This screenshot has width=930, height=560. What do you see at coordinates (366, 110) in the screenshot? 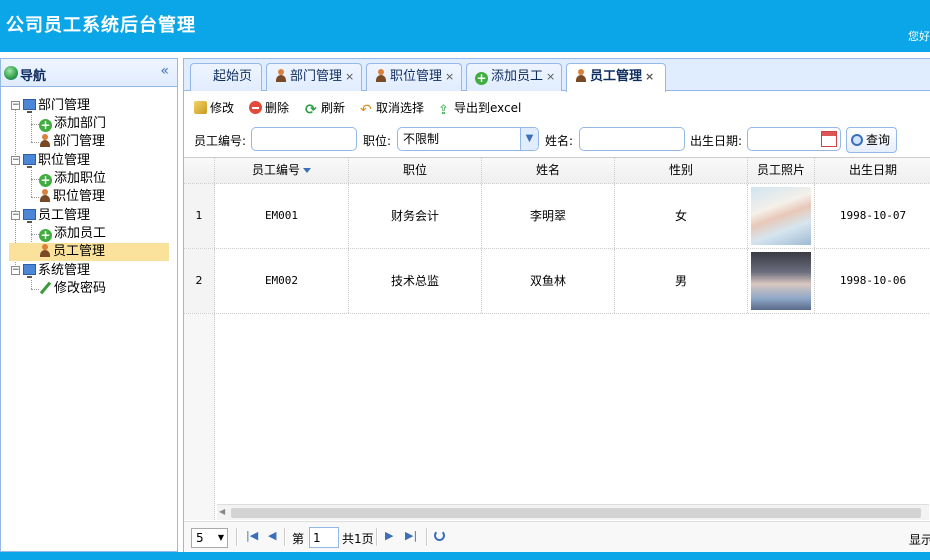
I see `undo-icon: ↶` at bounding box center [366, 110].